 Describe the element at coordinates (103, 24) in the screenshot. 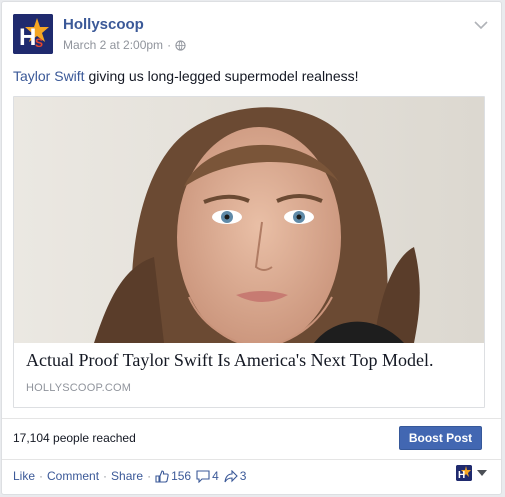

I see `page-name-link: Hollyscoop` at that location.